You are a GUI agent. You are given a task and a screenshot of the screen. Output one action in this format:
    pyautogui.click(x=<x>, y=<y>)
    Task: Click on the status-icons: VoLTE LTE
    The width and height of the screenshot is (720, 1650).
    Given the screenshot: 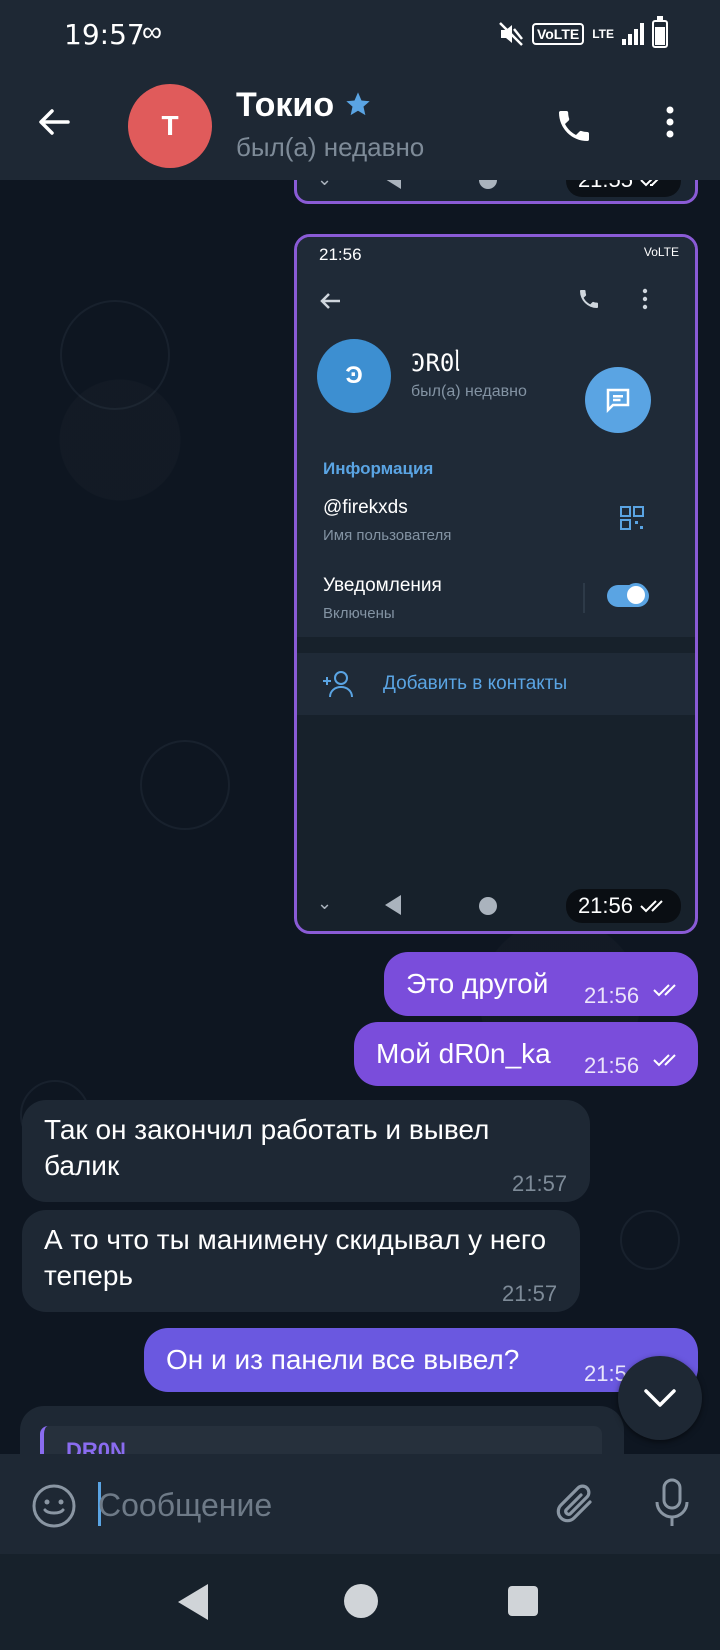 What is the action you would take?
    pyautogui.click(x=583, y=32)
    